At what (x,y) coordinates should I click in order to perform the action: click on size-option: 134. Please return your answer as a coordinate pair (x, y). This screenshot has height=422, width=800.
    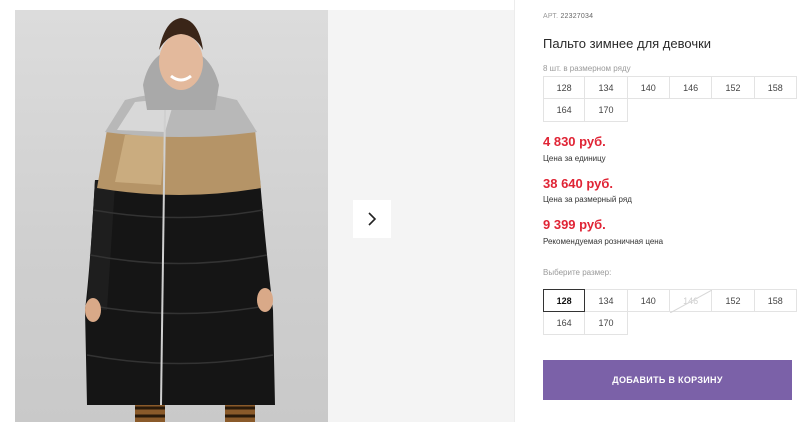
    Looking at the image, I should click on (606, 300).